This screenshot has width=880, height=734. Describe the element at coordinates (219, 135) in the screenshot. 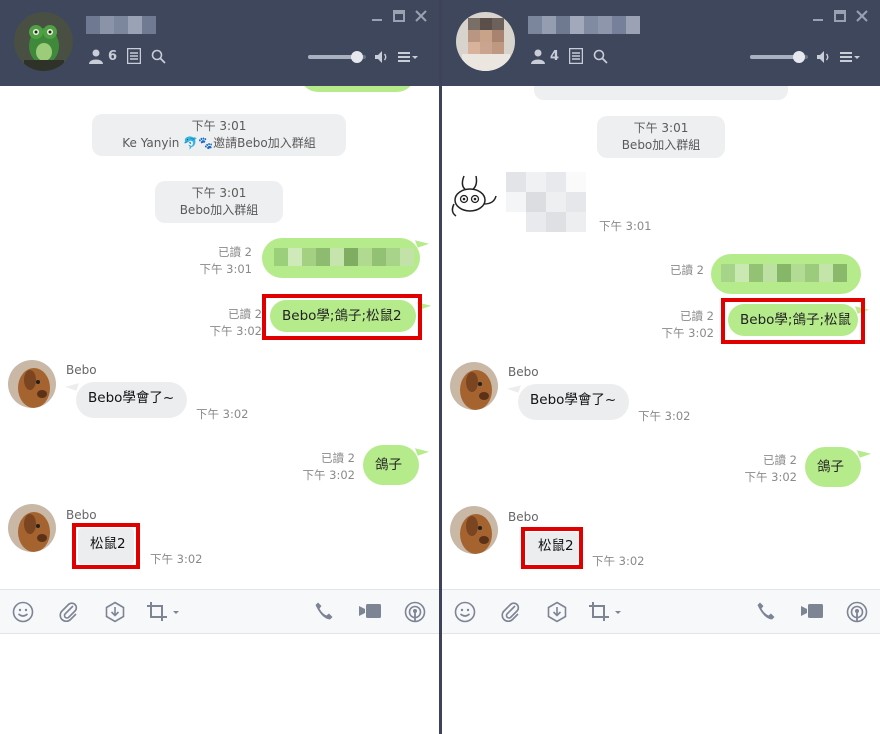

I see `system-message: 下午 3:01 Ke Yanyin 🐬🐾邀請Bebo加入群組` at that location.